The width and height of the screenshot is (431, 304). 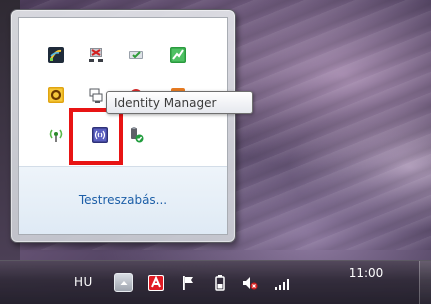 What do you see at coordinates (136, 55) in the screenshot?
I see `sync-check-icon` at bounding box center [136, 55].